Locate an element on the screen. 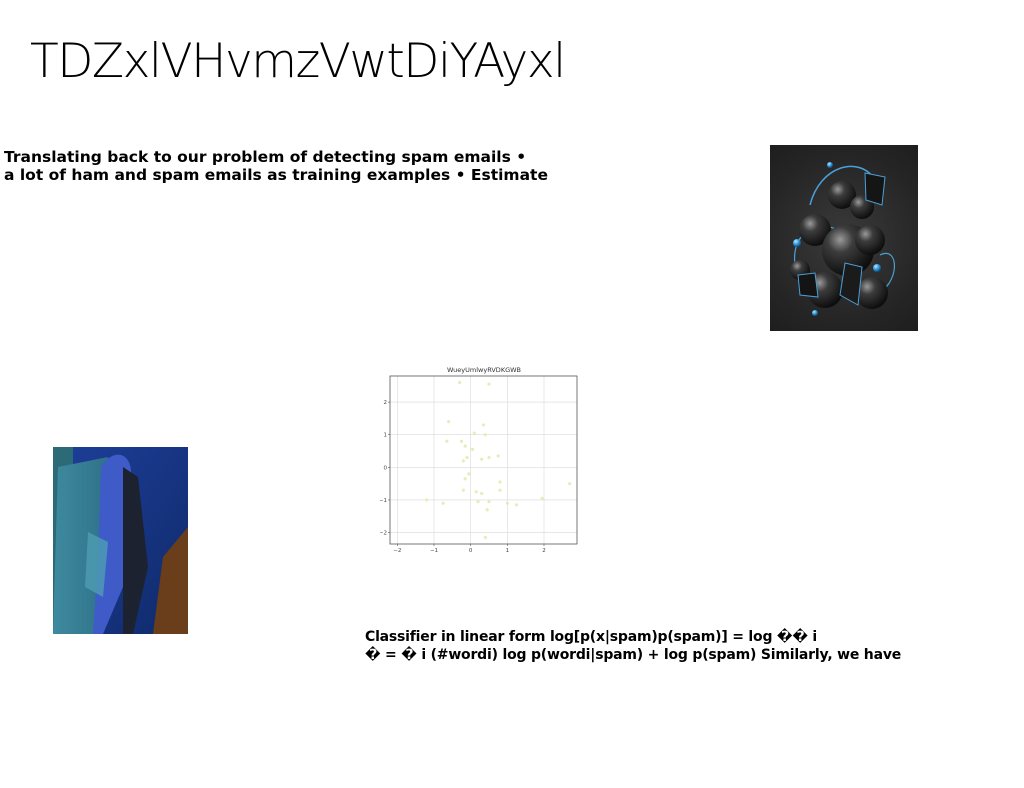 The width and height of the screenshot is (1024, 788). plot-frame is located at coordinates (483, 460).